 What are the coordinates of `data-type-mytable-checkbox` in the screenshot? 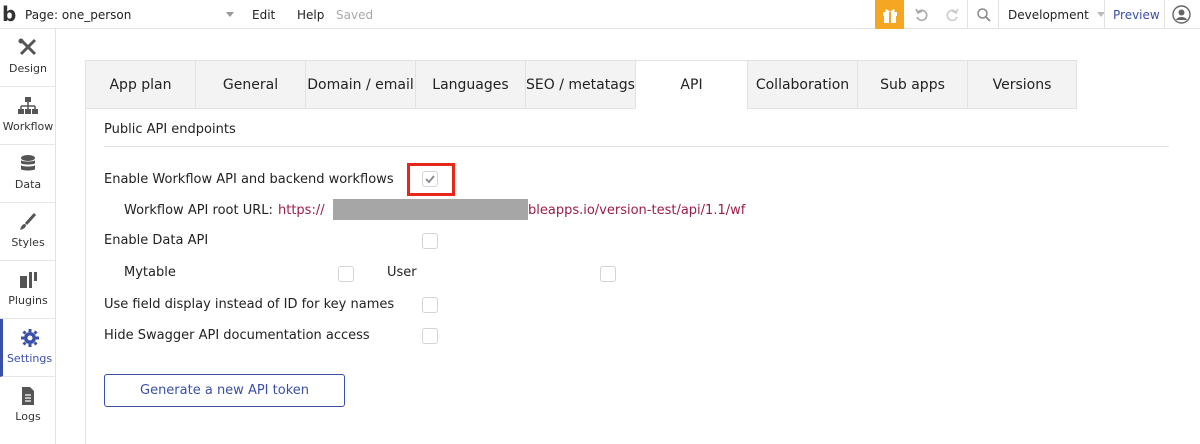 It's located at (346, 274).